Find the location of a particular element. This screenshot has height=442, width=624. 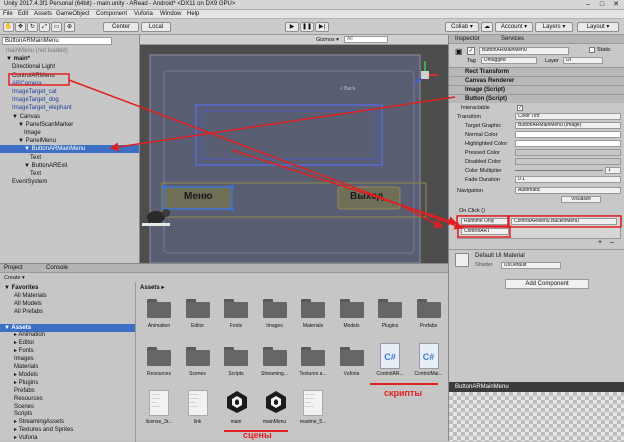

hierarchy-item: ImageTarget_cat is located at coordinates (69, 92).